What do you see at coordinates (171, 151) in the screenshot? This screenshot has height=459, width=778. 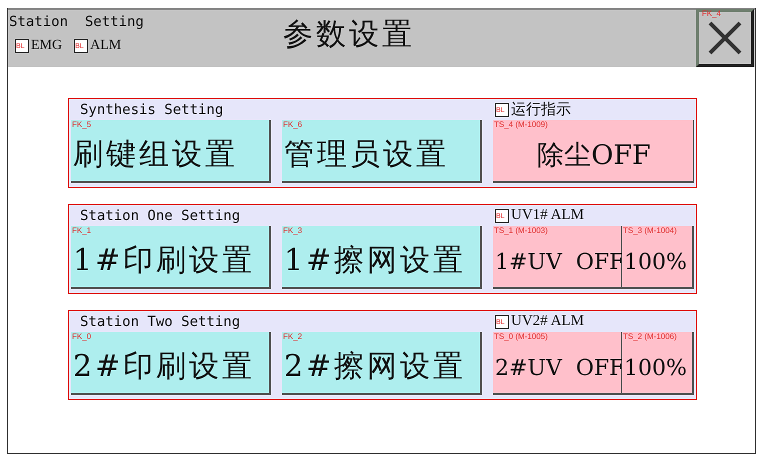 I see `settings-button: FK_5 刷键组设置` at bounding box center [171, 151].